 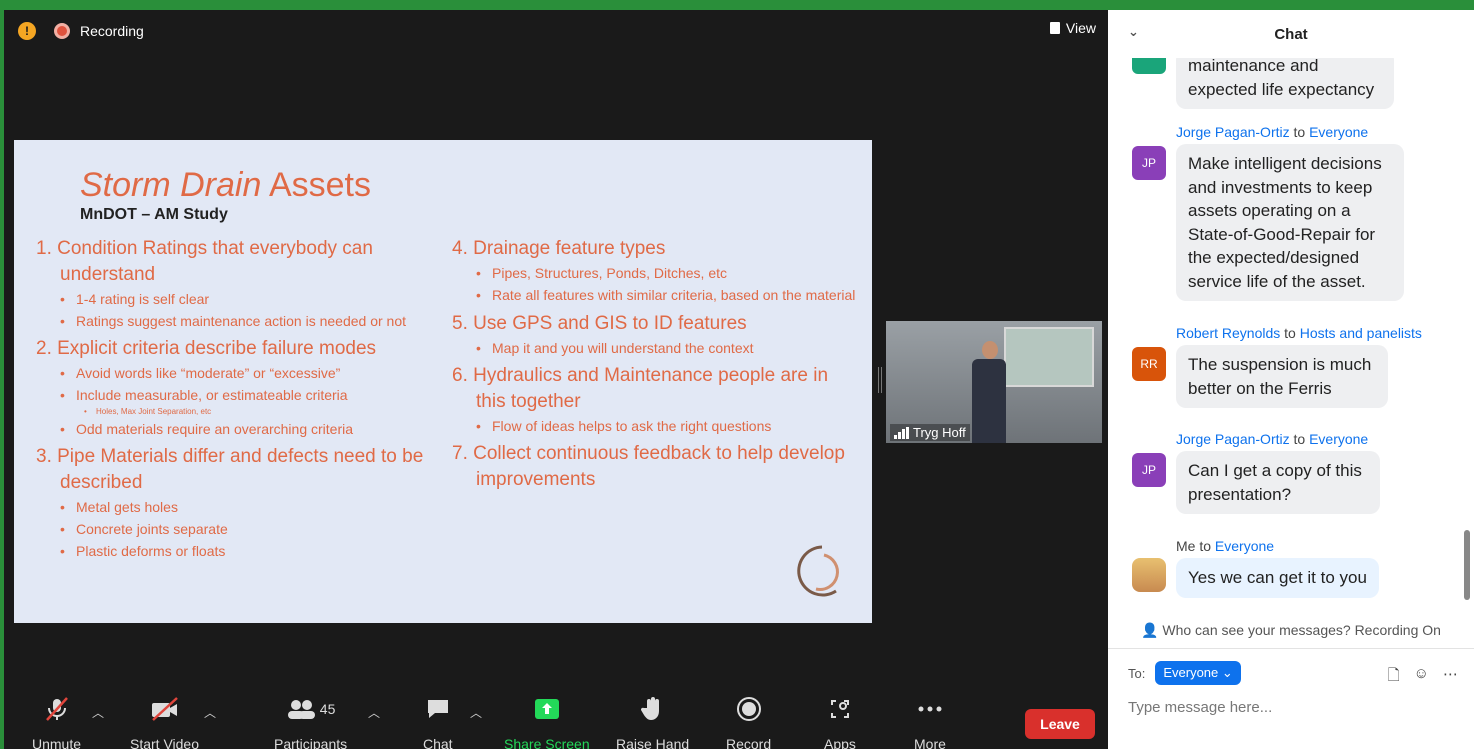 I want to click on slide-title-italic: Storm Drain, so click(x=171, y=185).